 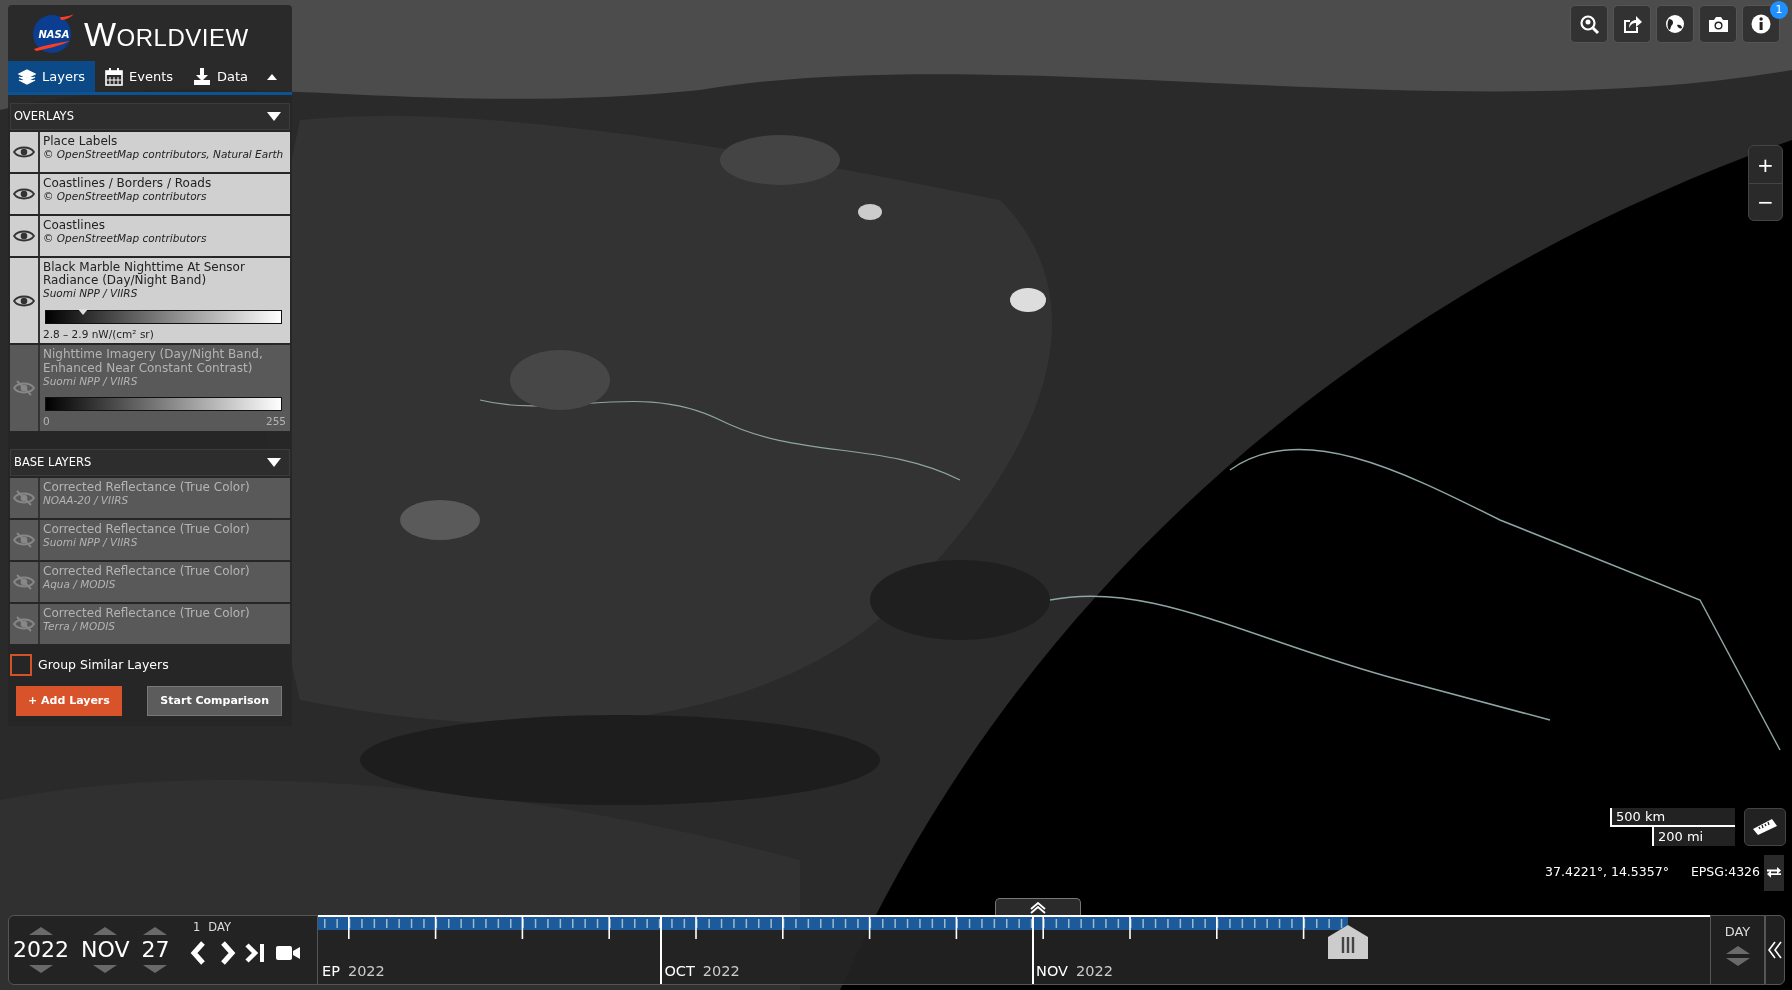 I want to click on zoom-out-button: −, so click(x=1765, y=201).